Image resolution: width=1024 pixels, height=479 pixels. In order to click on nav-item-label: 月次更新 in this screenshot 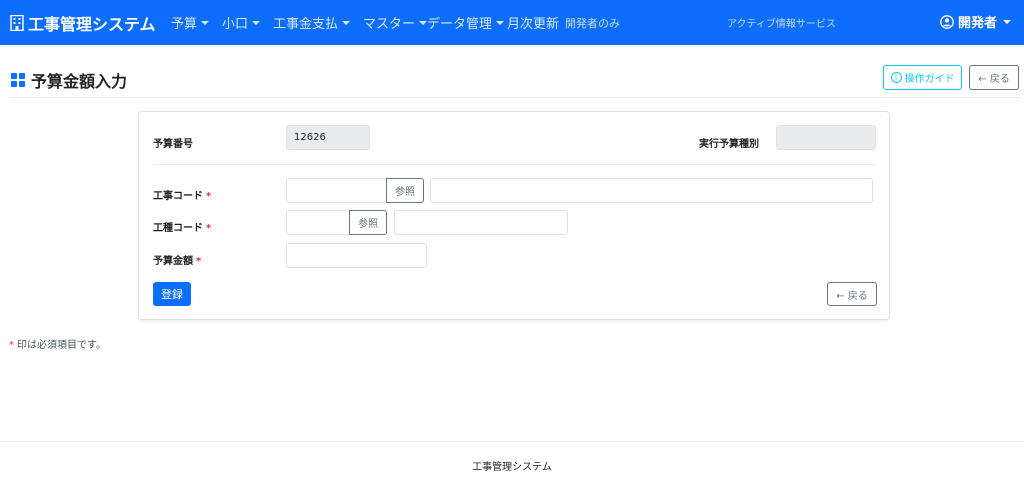, I will do `click(533, 24)`.